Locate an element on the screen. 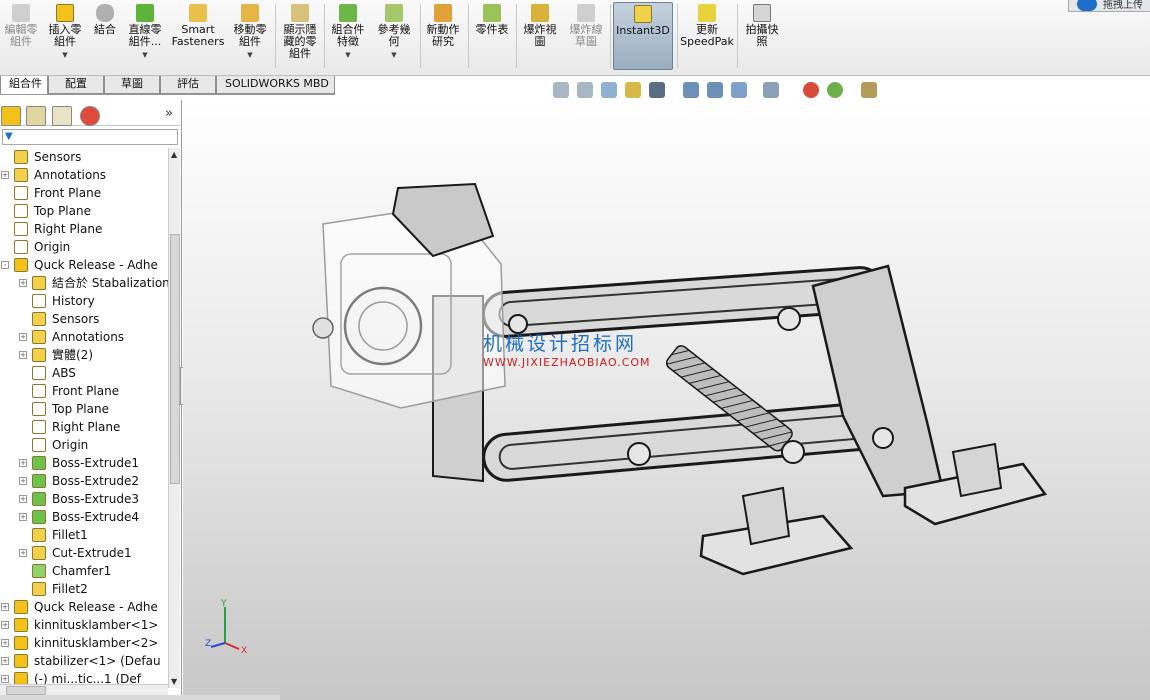  tree-vertical-scrollbar: ▲ ▼ is located at coordinates (174, 418).